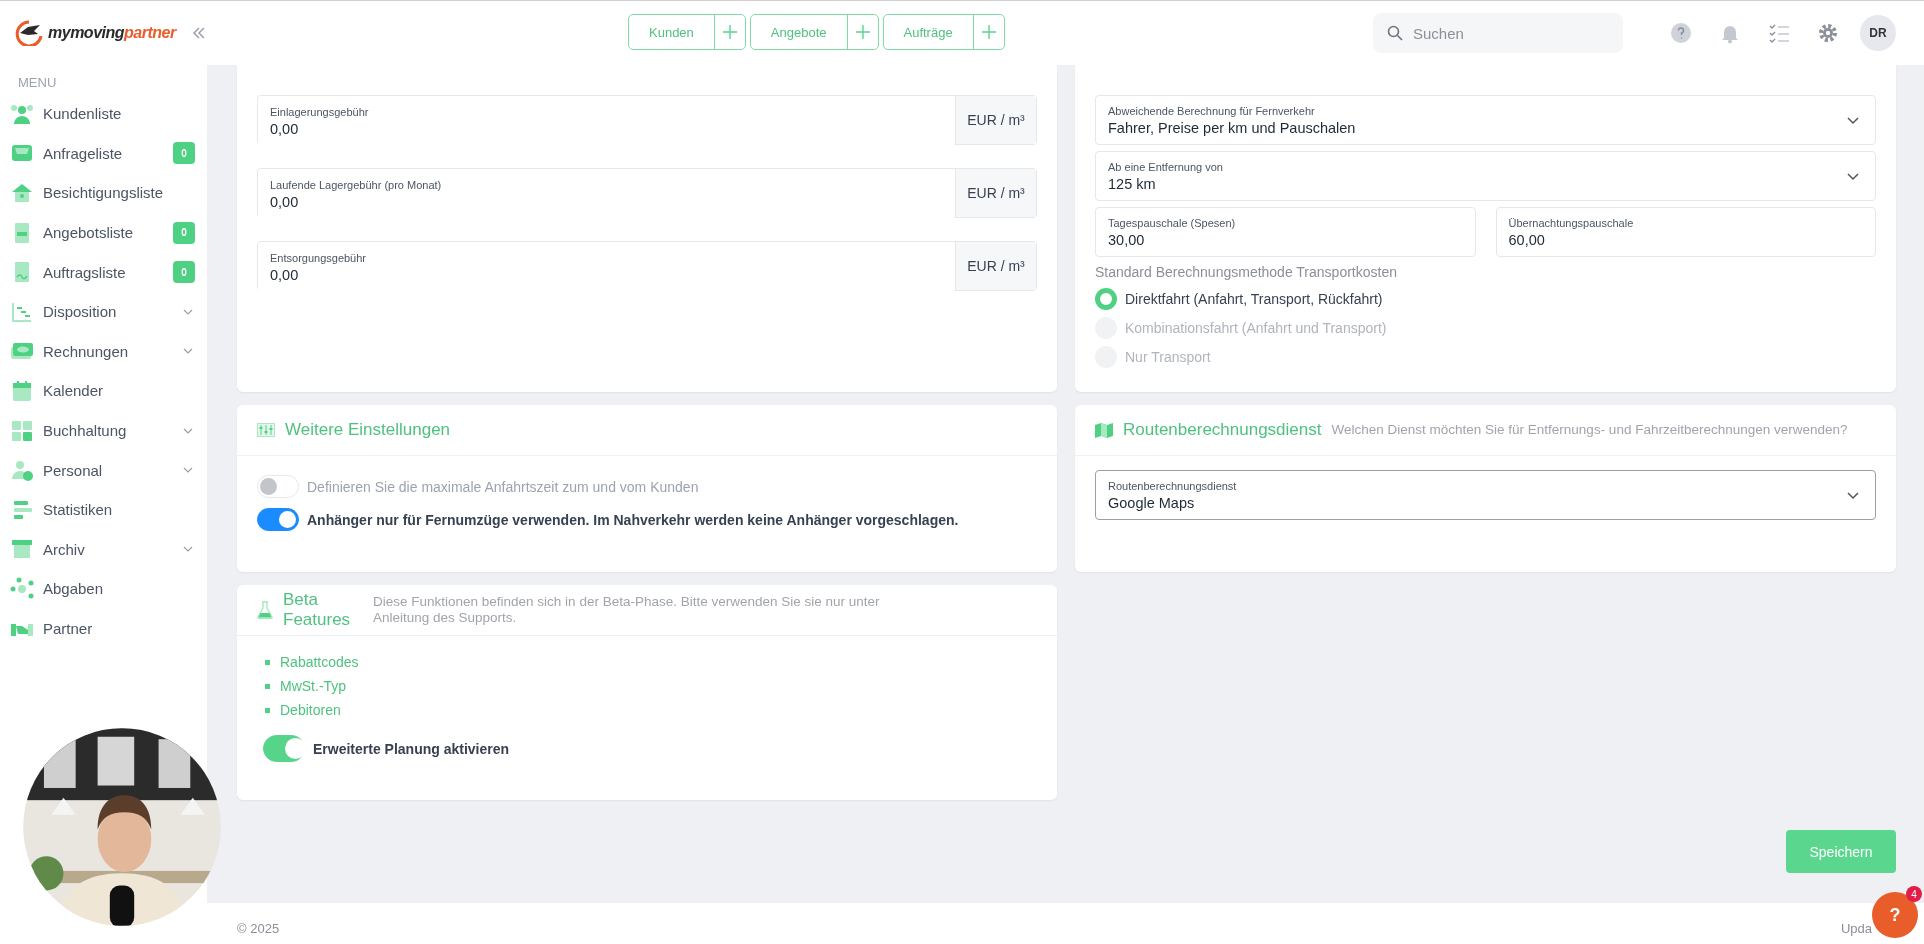  Describe the element at coordinates (103, 311) in the screenshot. I see `sidebar-item: Disposition` at that location.